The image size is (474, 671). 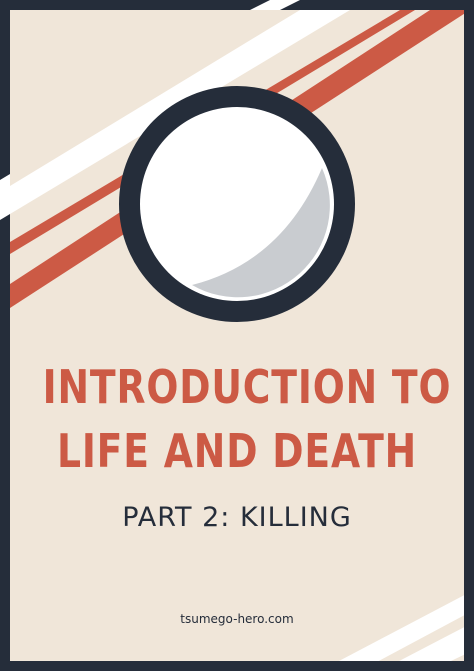 What do you see at coordinates (237, 517) in the screenshot?
I see `cover-subtitle: PART 2: KILLING` at bounding box center [237, 517].